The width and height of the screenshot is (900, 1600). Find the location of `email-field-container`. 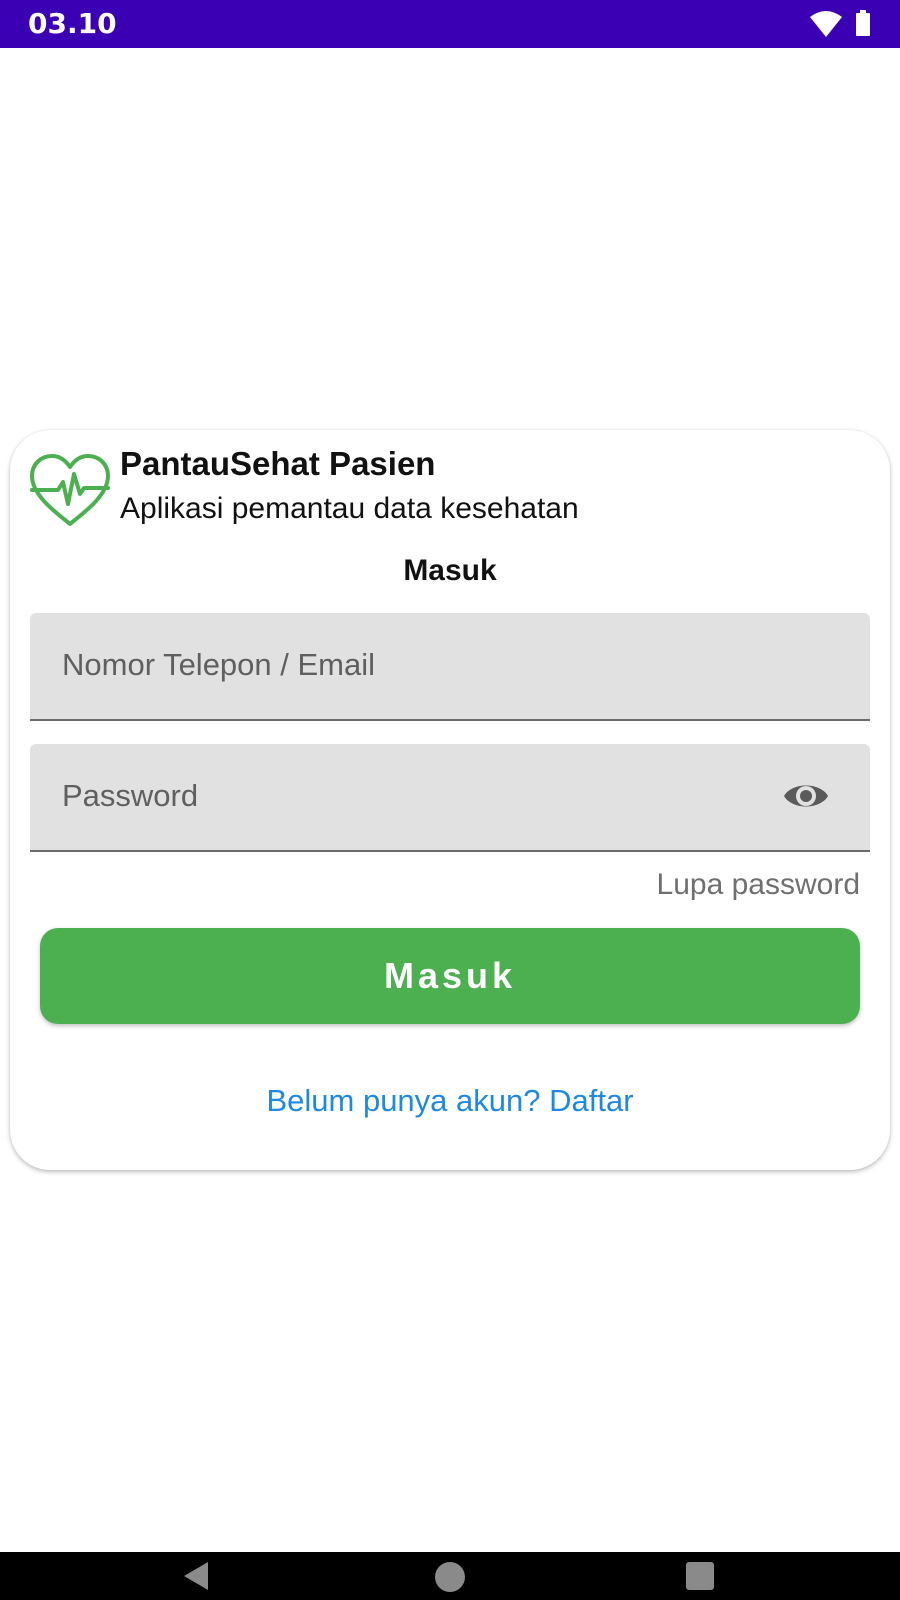

email-field-container is located at coordinates (450, 667).